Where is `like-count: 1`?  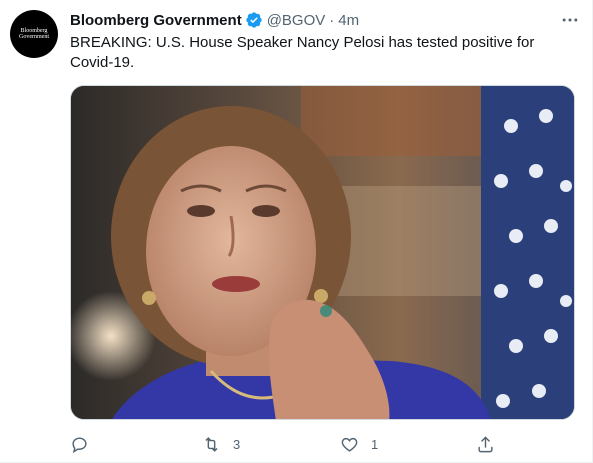
like-count: 1 is located at coordinates (375, 444).